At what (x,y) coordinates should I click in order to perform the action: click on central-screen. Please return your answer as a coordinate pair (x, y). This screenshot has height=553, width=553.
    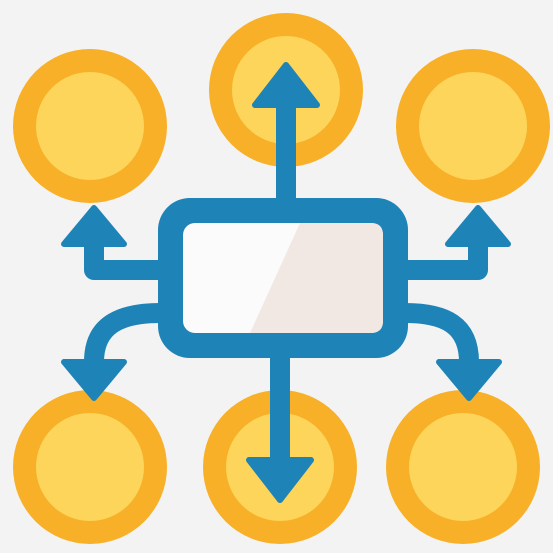
    Looking at the image, I should click on (283, 278).